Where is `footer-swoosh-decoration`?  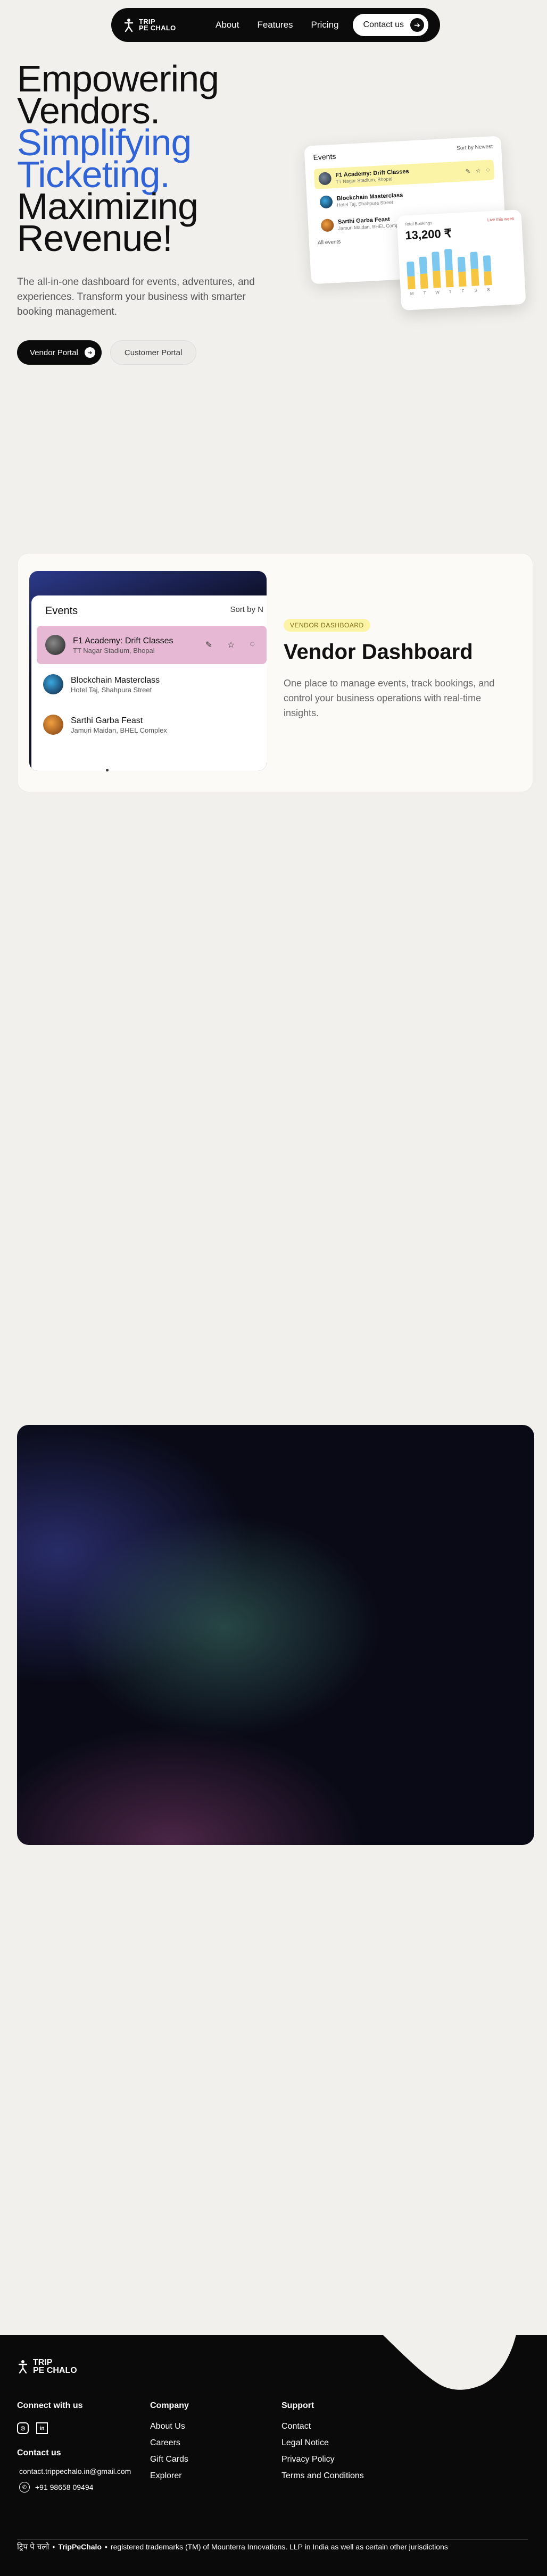 footer-swoosh-decoration is located at coordinates (273, 2388).